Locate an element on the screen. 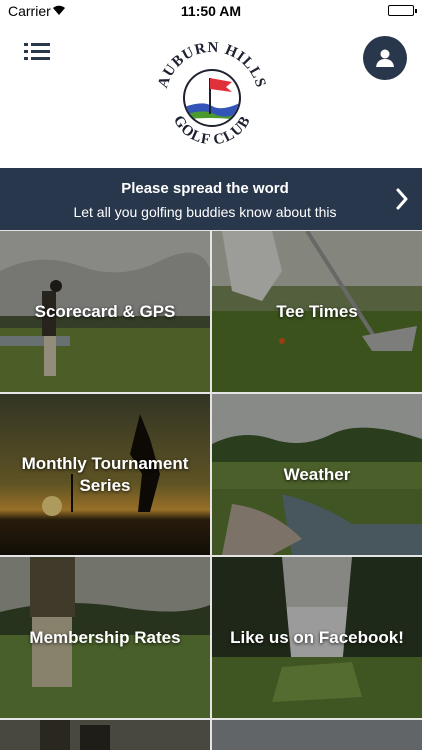 Image resolution: width=422 pixels, height=750 pixels. tile-membership-rates: Membership Rates is located at coordinates (105, 637).